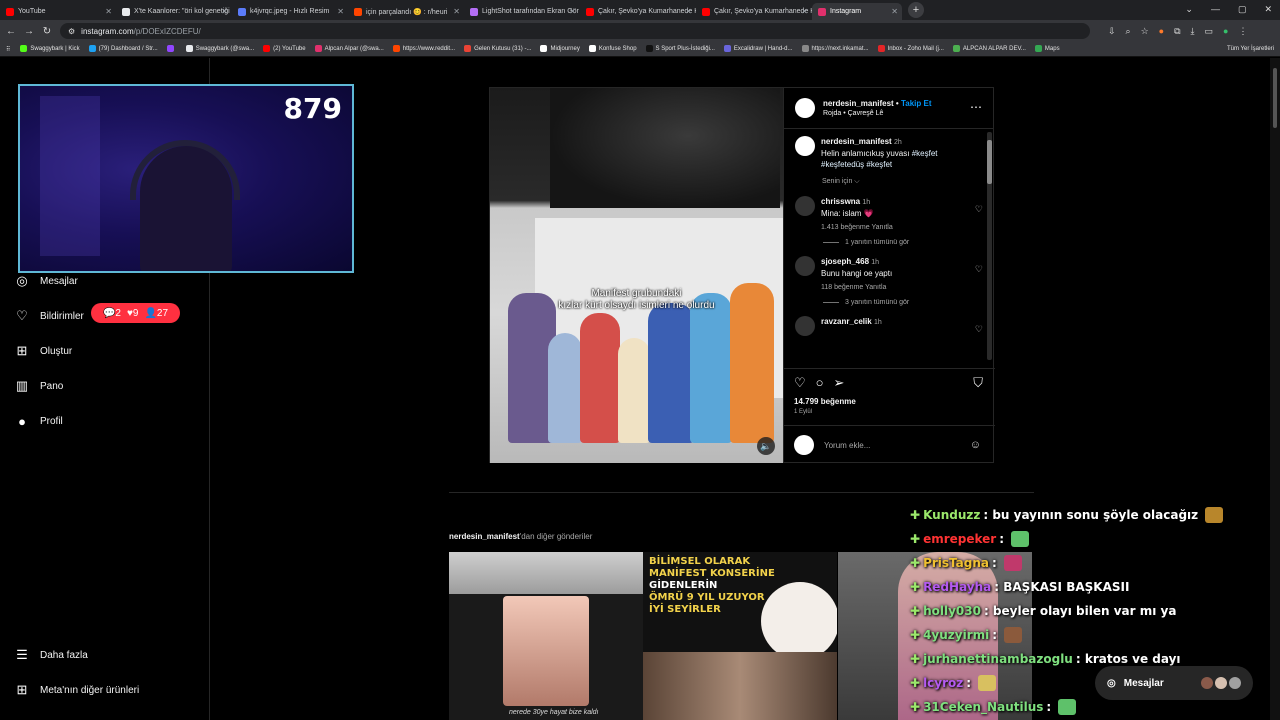 The height and width of the screenshot is (720, 1280). I want to click on sidebar-item-oluştur: ⊞ Oluştur, so click(43, 351).